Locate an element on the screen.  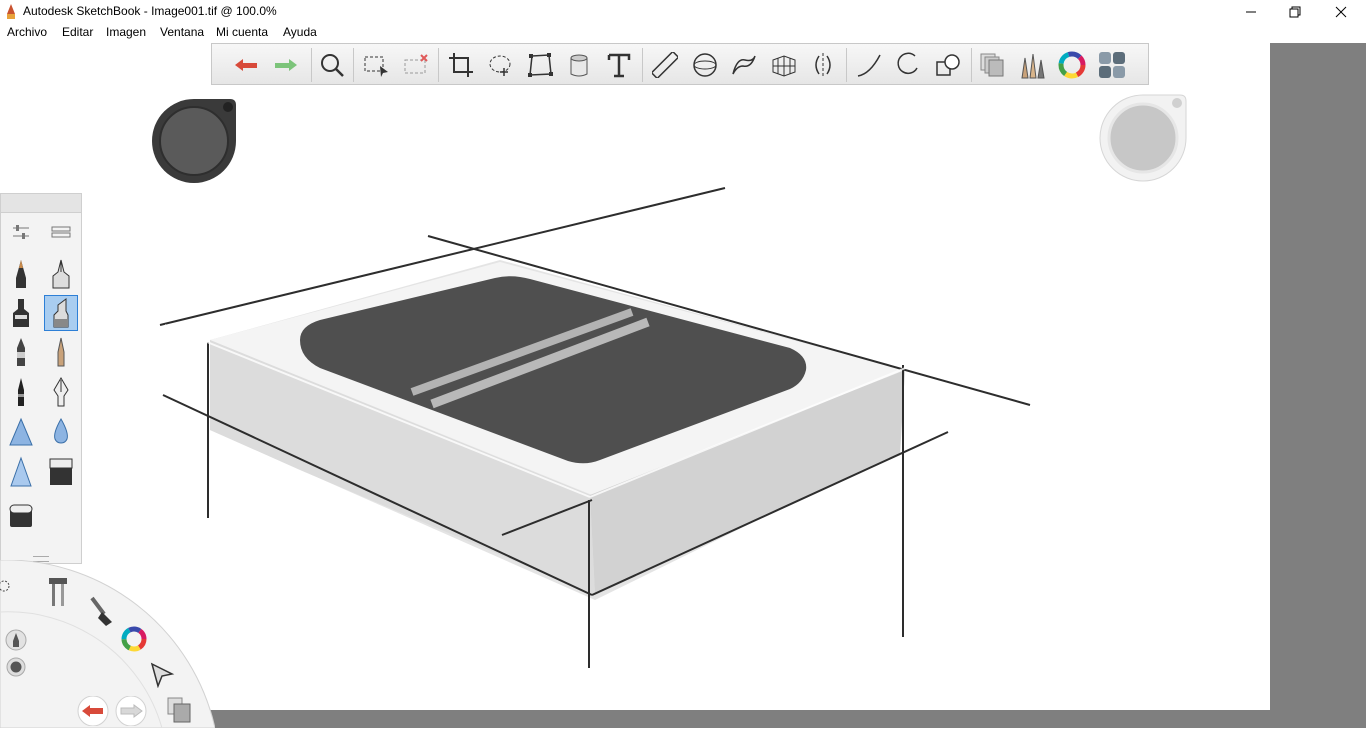
ink-pen-icon is located at coordinates (21, 392).